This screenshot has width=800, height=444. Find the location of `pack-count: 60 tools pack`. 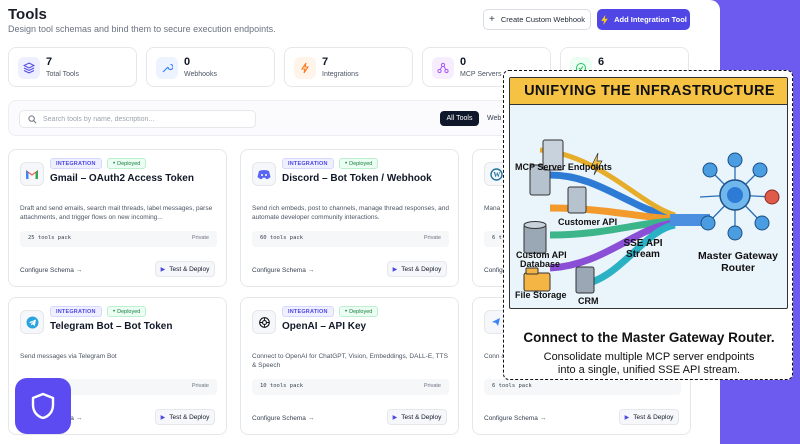

pack-count: 60 tools pack is located at coordinates (282, 238).